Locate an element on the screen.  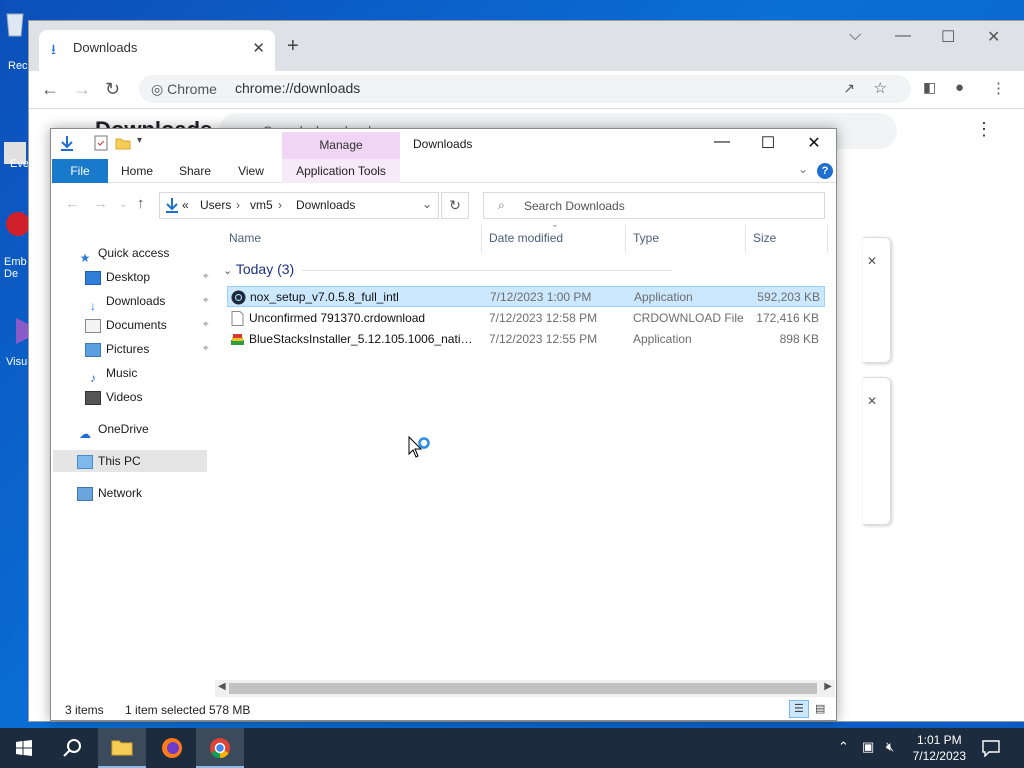
desktop-icon-label: Visu is located at coordinates (17, 362).